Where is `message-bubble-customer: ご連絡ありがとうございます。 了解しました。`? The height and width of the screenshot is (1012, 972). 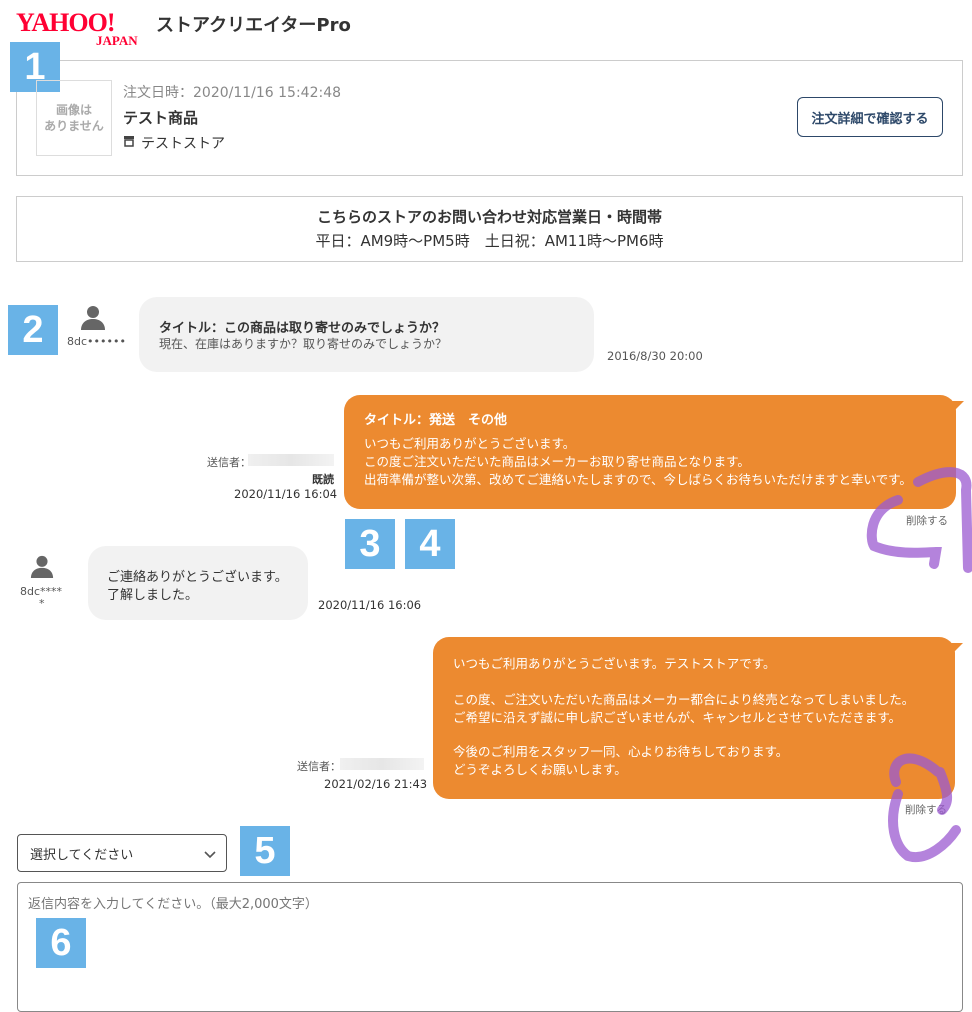 message-bubble-customer: ご連絡ありがとうございます。 了解しました。 is located at coordinates (198, 583).